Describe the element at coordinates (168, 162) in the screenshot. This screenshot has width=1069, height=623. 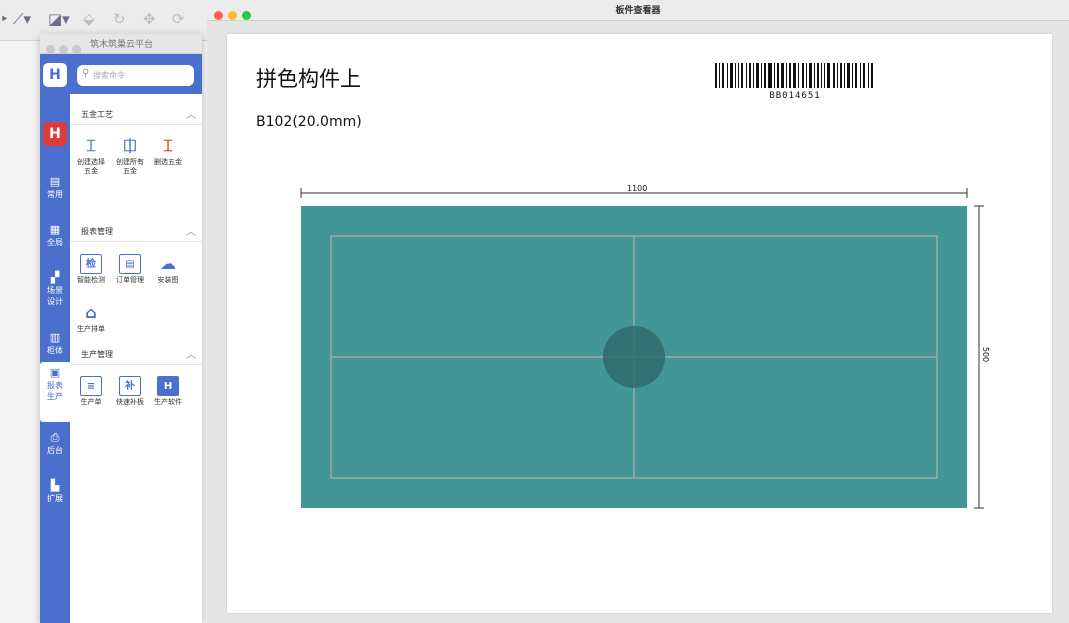
I see `tool-label: 删选五金` at that location.